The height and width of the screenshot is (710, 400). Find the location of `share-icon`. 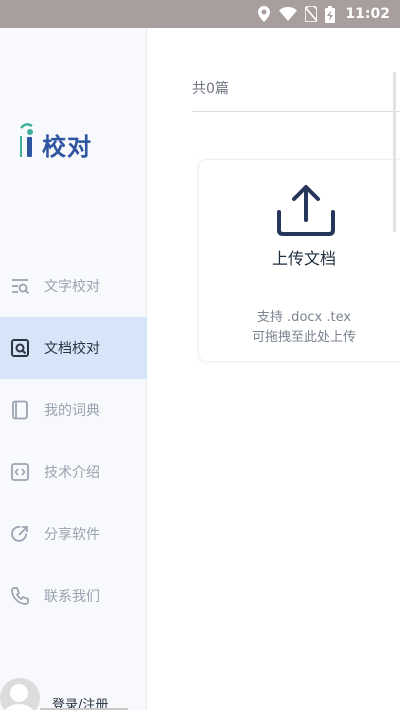

share-icon is located at coordinates (20, 534).